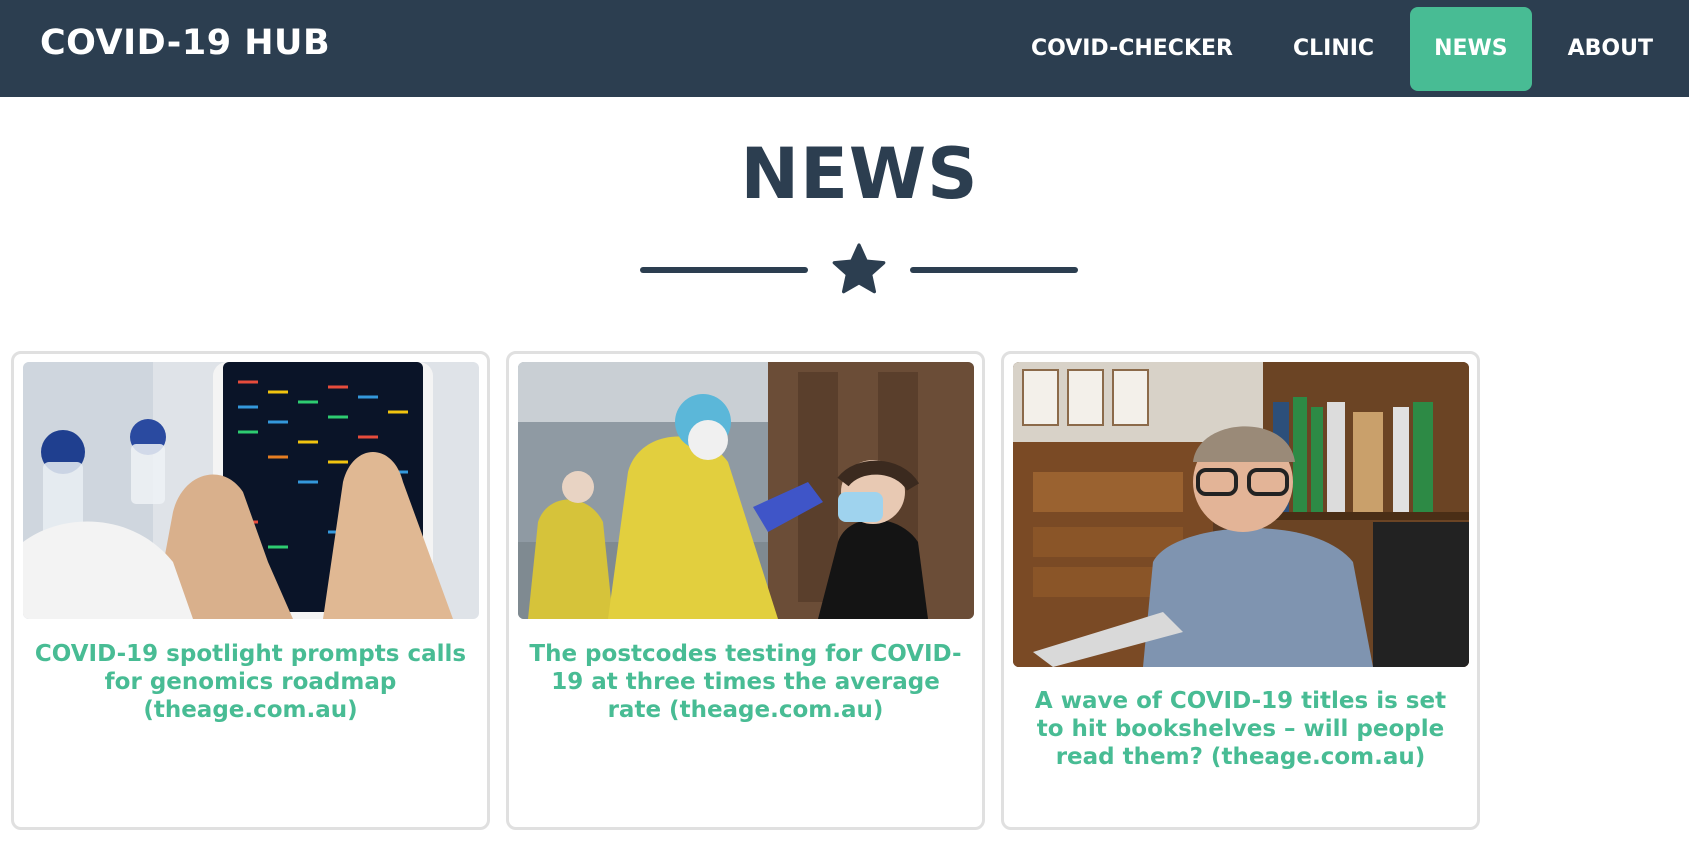 This screenshot has height=858, width=1689. Describe the element at coordinates (1132, 49) in the screenshot. I see `nav-link-covid-checker: COVID-CHECKER` at that location.